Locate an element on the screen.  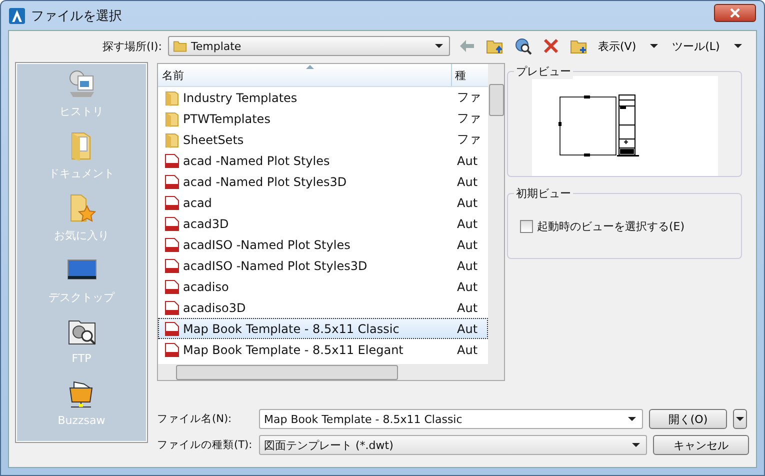
search-web-icon is located at coordinates (523, 46).